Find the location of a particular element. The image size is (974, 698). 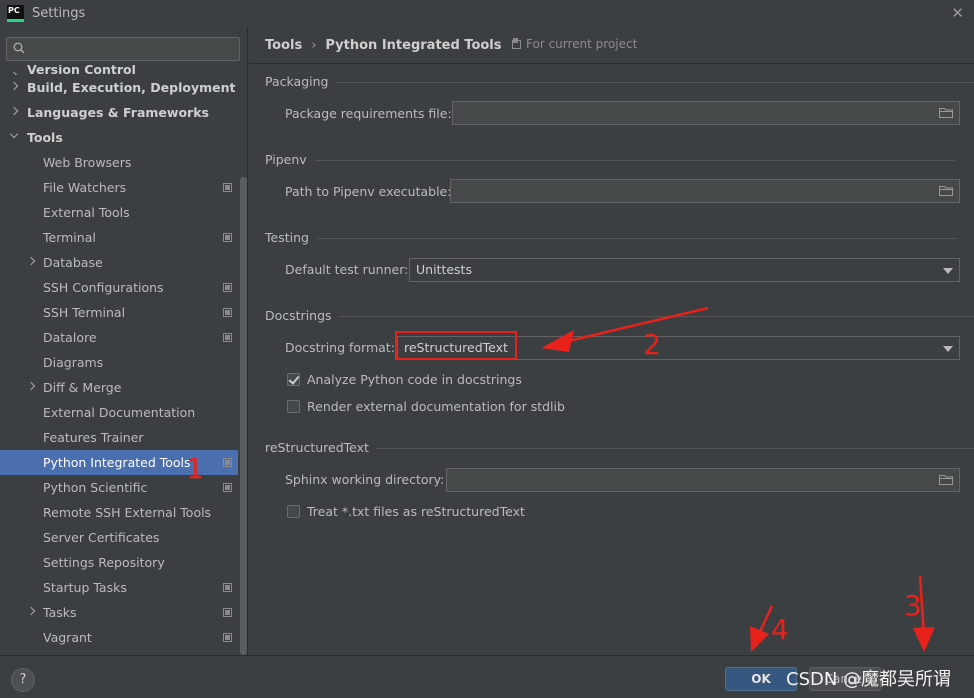

package-requirements-field is located at coordinates (706, 113).